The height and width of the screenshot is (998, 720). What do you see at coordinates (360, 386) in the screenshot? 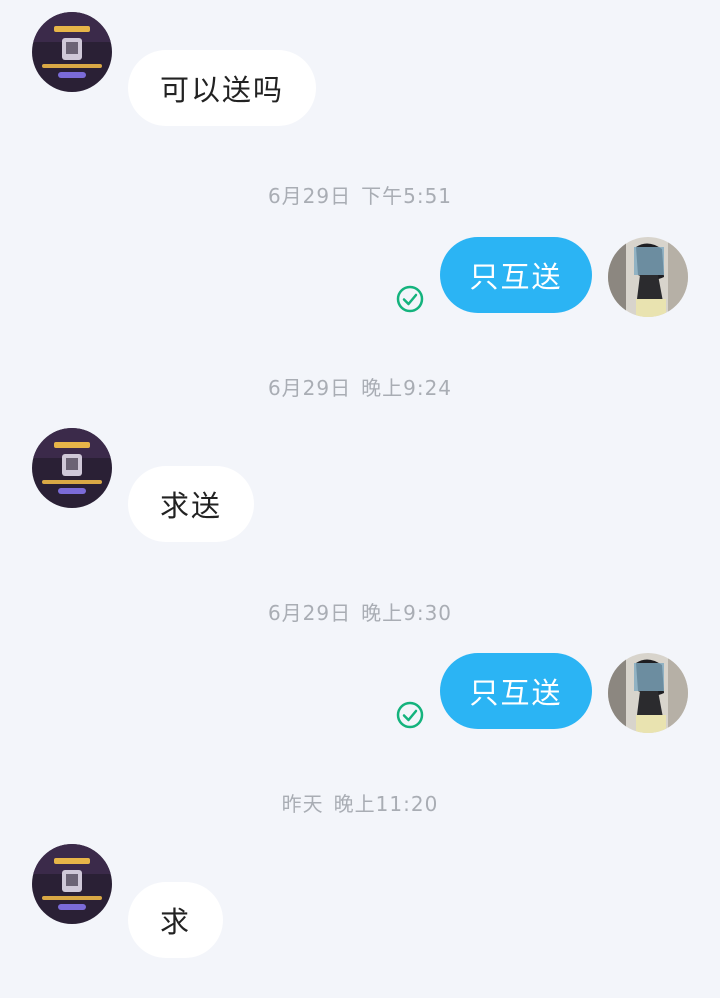
I see `timestamp-divider: 6月29日 晚上9:24` at bounding box center [360, 386].